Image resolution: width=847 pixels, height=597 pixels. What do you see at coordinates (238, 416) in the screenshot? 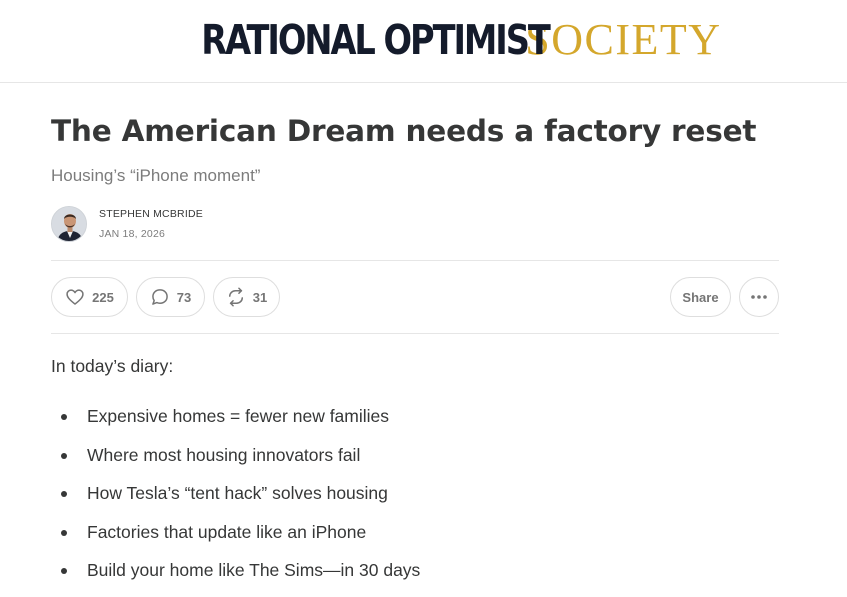
I see `list-item-text: Expensive homes = fewer new families` at bounding box center [238, 416].